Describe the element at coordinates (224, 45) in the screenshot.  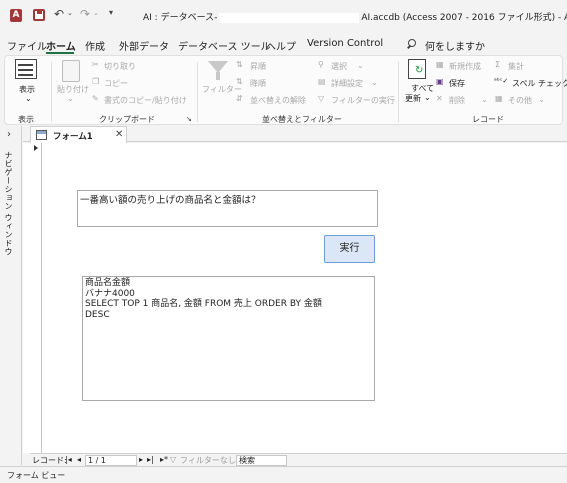
I see `menu-database-tools: データベース ツール` at that location.